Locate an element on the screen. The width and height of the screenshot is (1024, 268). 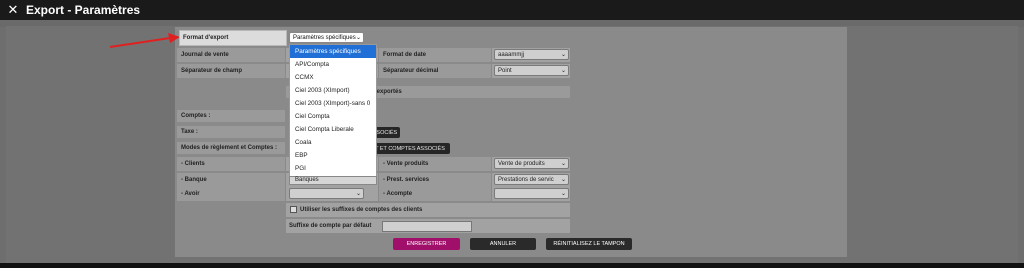
vente-select: Vente de produits ⌄ is located at coordinates (531, 163).